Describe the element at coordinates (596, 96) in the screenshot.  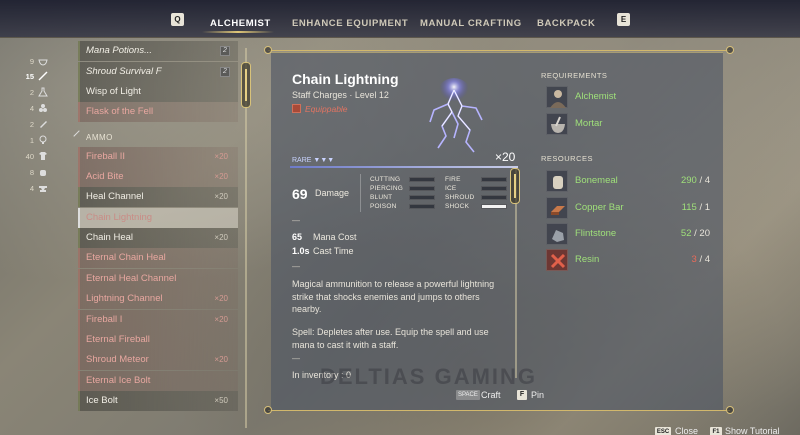
I see `requirement-alchemist: Alchemist` at that location.